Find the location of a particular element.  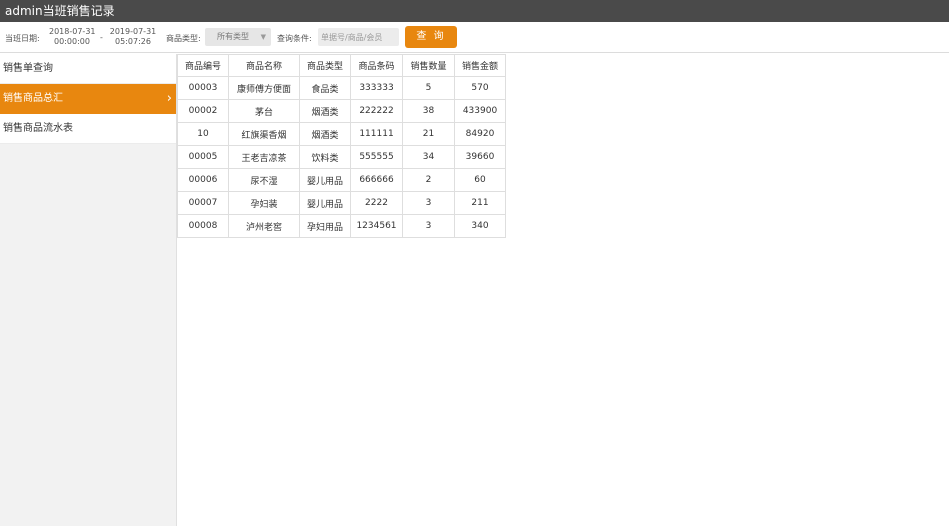

cell-code: 00007 is located at coordinates (203, 203).